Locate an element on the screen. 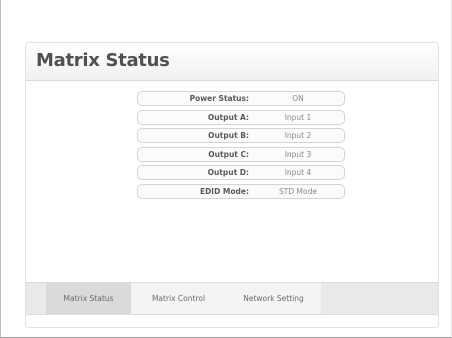  status-row-edid-mode: EDID Mode: STD Mode is located at coordinates (241, 191).